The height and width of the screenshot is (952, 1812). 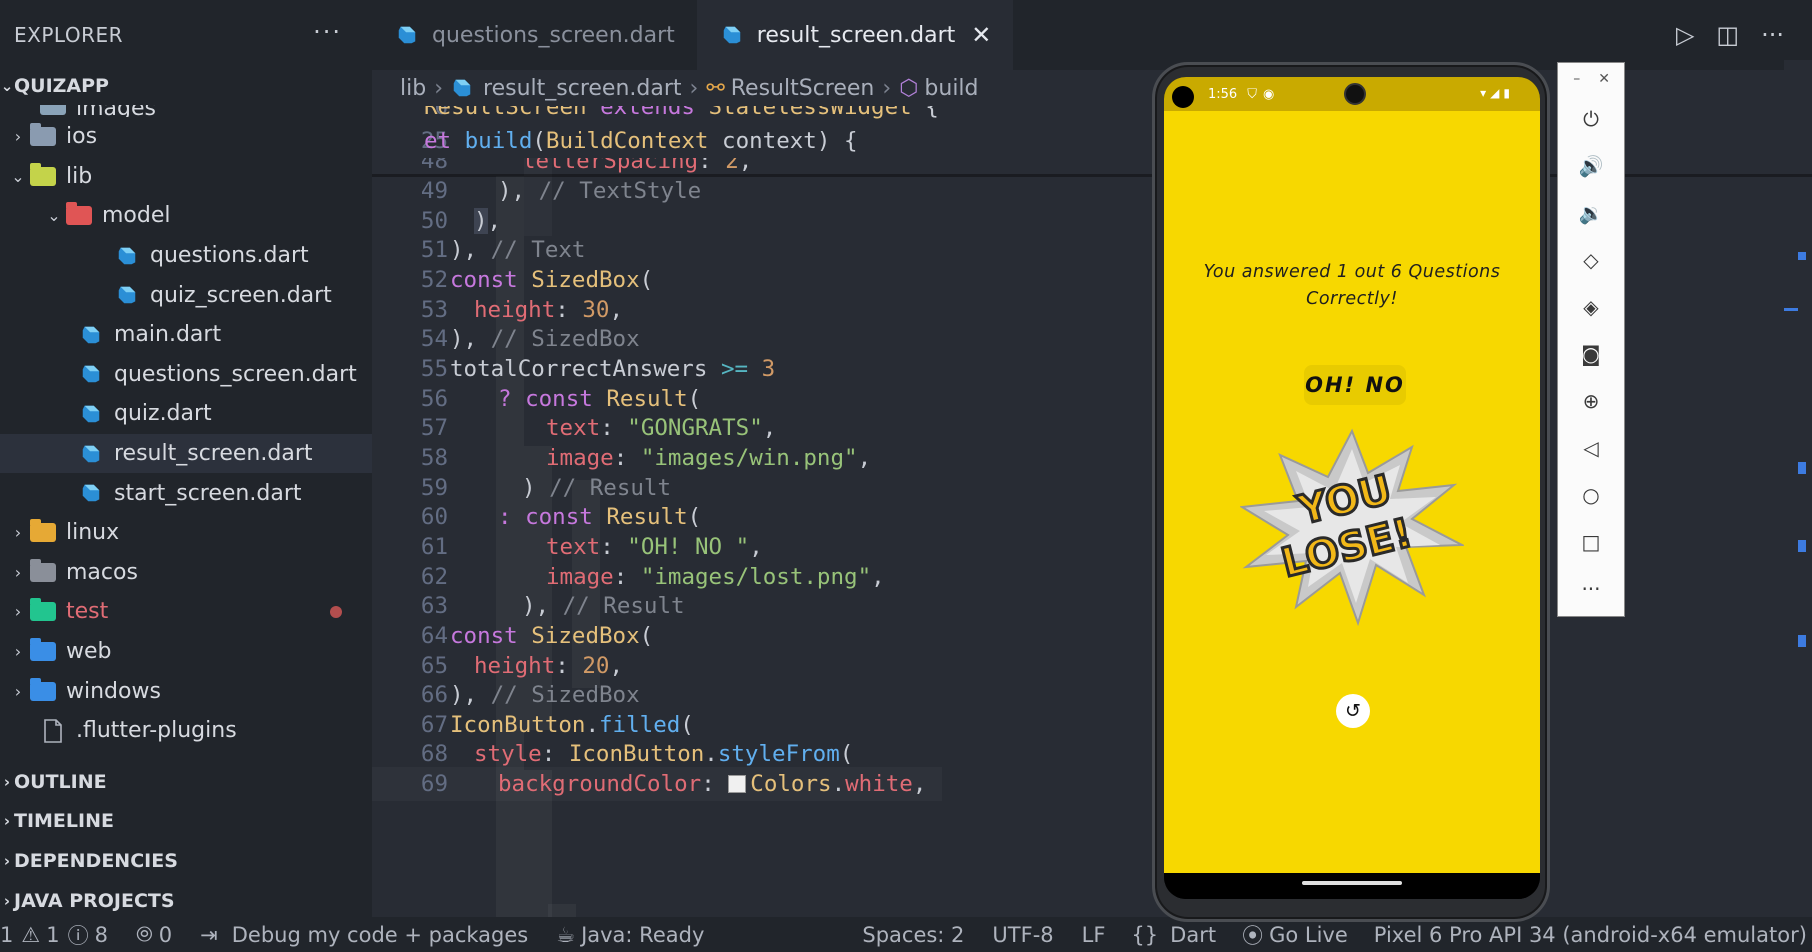 I want to click on minimize-icon: –, so click(x=1576, y=79).